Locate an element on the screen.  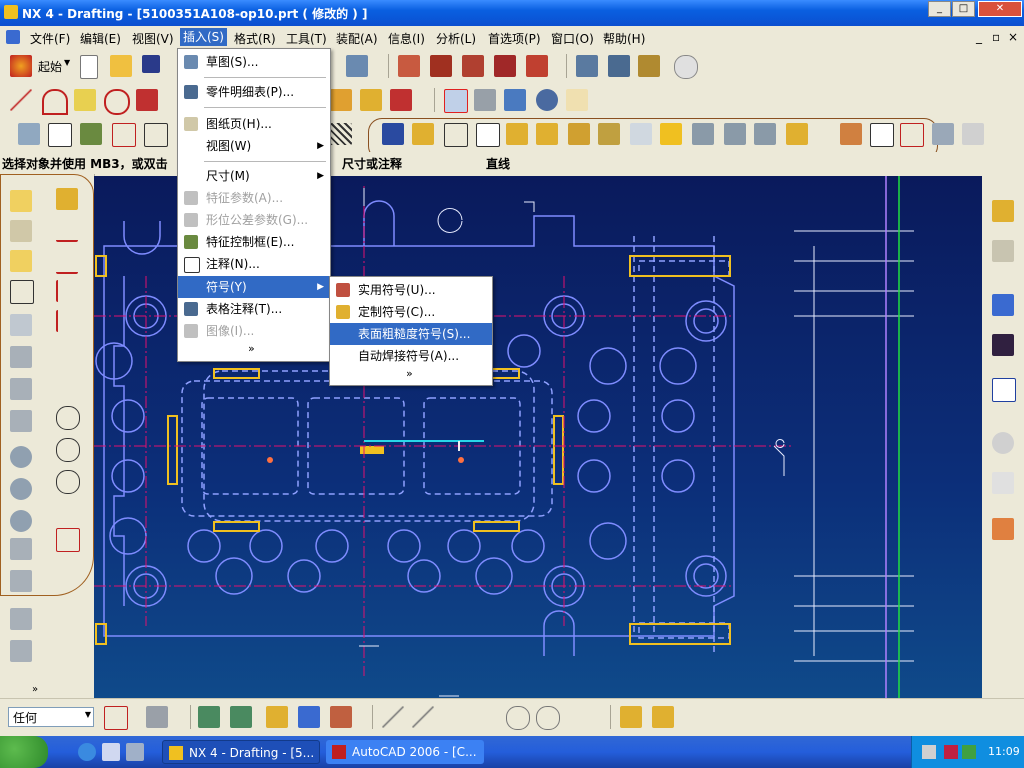
drawing-icon is located at coordinates (29, 134).